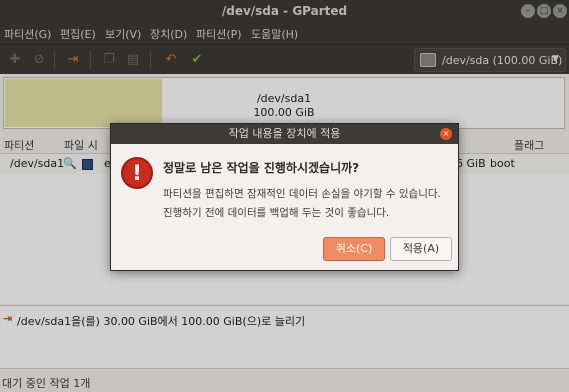  What do you see at coordinates (446, 134) in the screenshot?
I see `close-icon: ×` at bounding box center [446, 134].